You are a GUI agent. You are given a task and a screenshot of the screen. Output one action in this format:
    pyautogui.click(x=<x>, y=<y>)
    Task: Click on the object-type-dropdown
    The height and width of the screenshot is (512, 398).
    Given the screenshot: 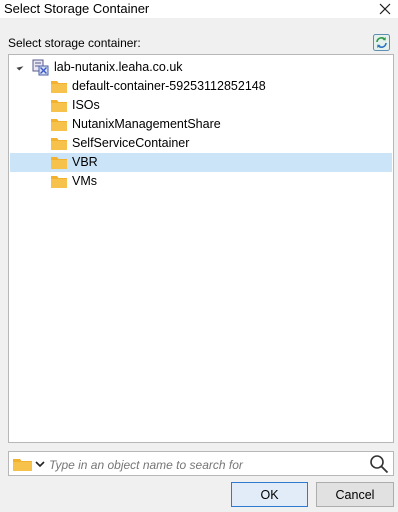 What is the action you would take?
    pyautogui.click(x=29, y=464)
    